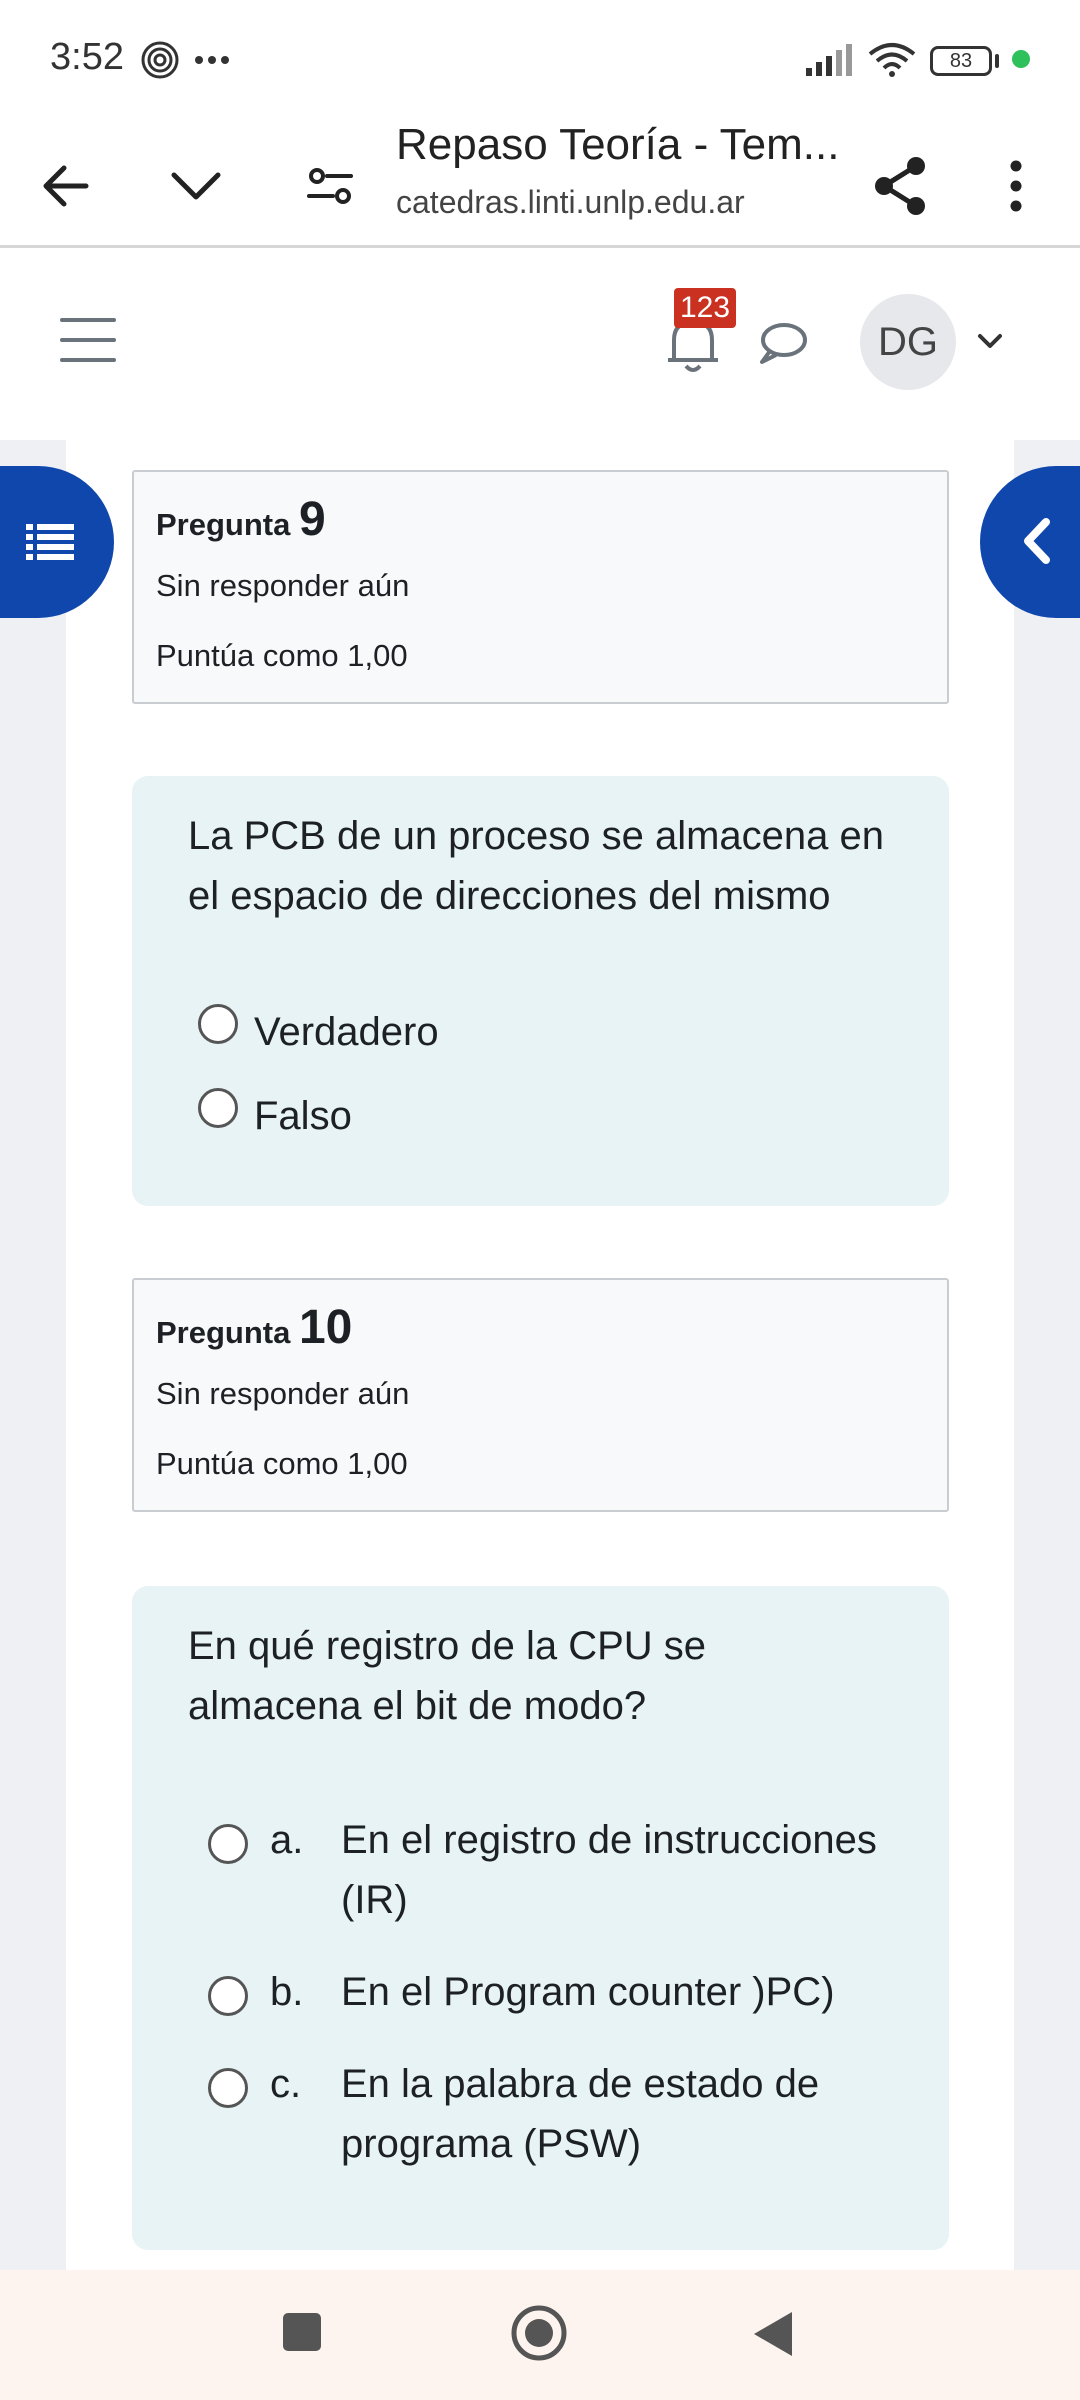 The width and height of the screenshot is (1080, 2400). What do you see at coordinates (87, 57) in the screenshot?
I see `status-time: 3:52` at bounding box center [87, 57].